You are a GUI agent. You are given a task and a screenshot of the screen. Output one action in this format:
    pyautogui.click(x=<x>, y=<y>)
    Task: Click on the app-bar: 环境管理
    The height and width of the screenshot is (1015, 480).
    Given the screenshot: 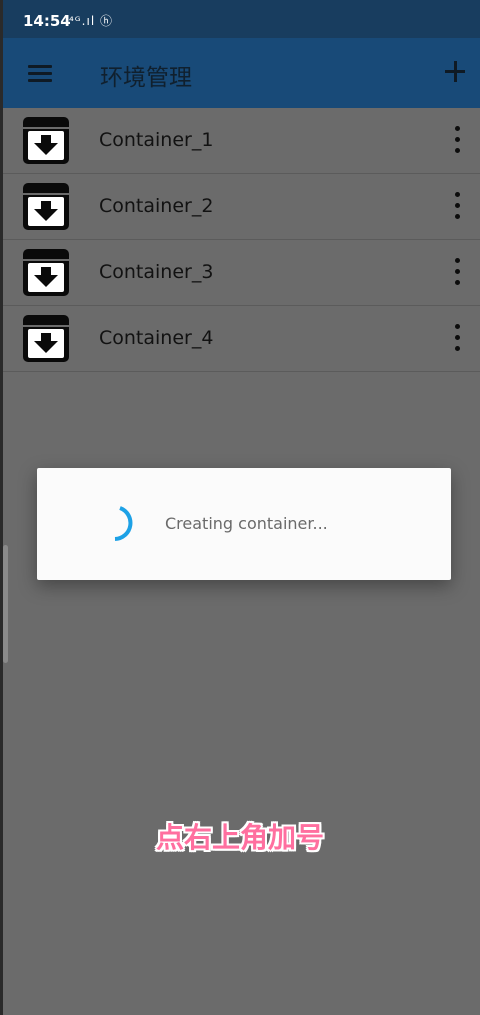 What is the action you would take?
    pyautogui.click(x=241, y=73)
    